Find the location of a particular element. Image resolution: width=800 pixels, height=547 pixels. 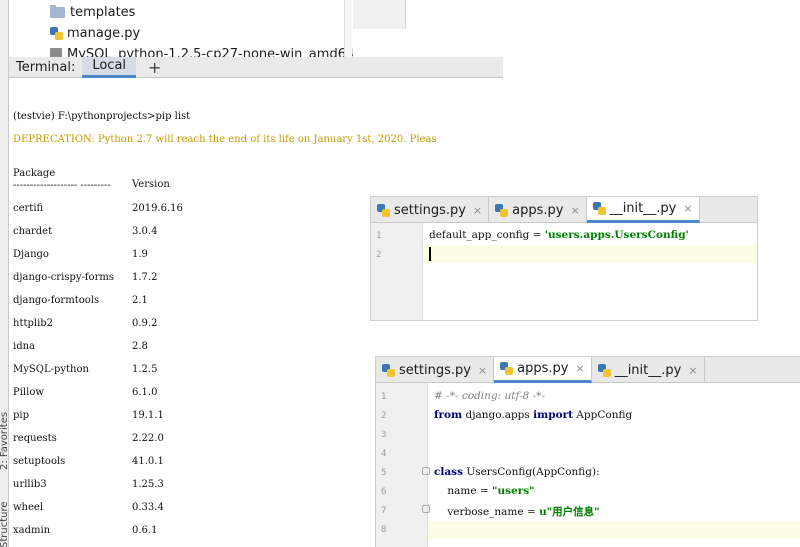

package-name: django-crispy-forms is located at coordinates (63, 277).